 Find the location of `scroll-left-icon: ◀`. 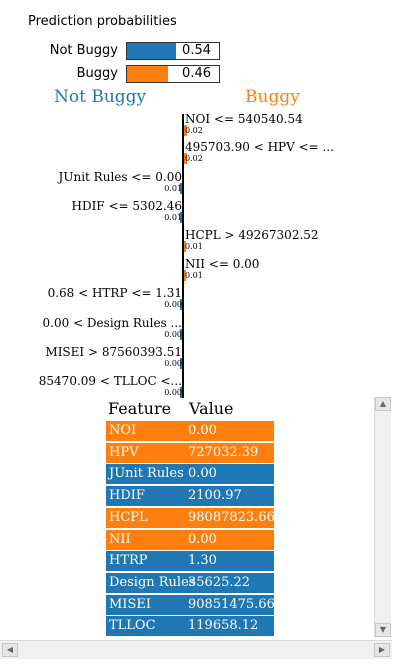

scroll-left-icon: ◀ is located at coordinates (10, 650).